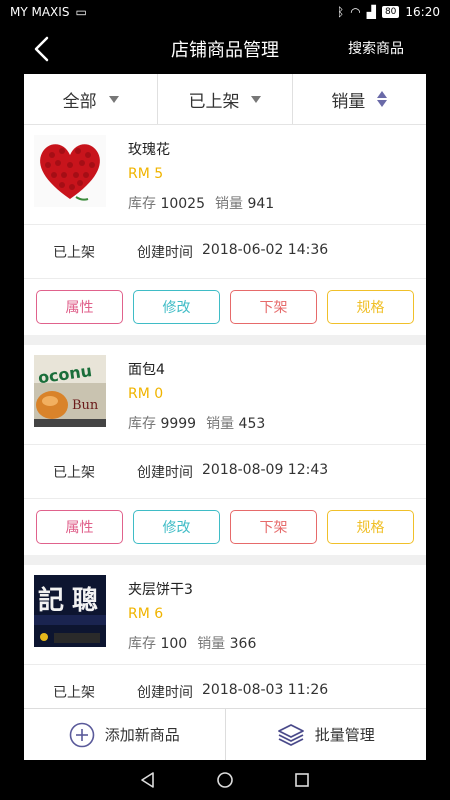 The image size is (450, 800). Describe the element at coordinates (225, 12) in the screenshot. I see `status-bar: MY MAXIS ▭ ᛒ ◠ ▟ 80 16:20` at that location.